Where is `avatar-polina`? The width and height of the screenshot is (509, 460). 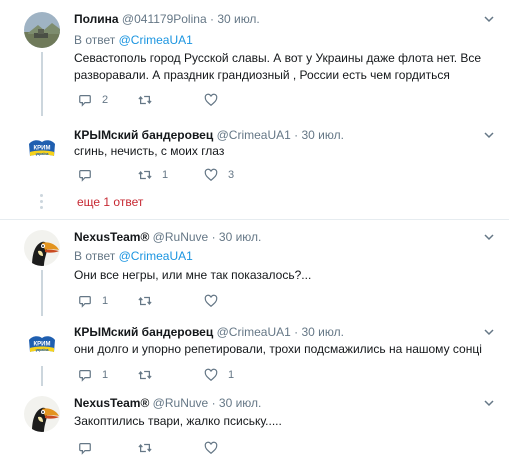 avatar-polina is located at coordinates (42, 30).